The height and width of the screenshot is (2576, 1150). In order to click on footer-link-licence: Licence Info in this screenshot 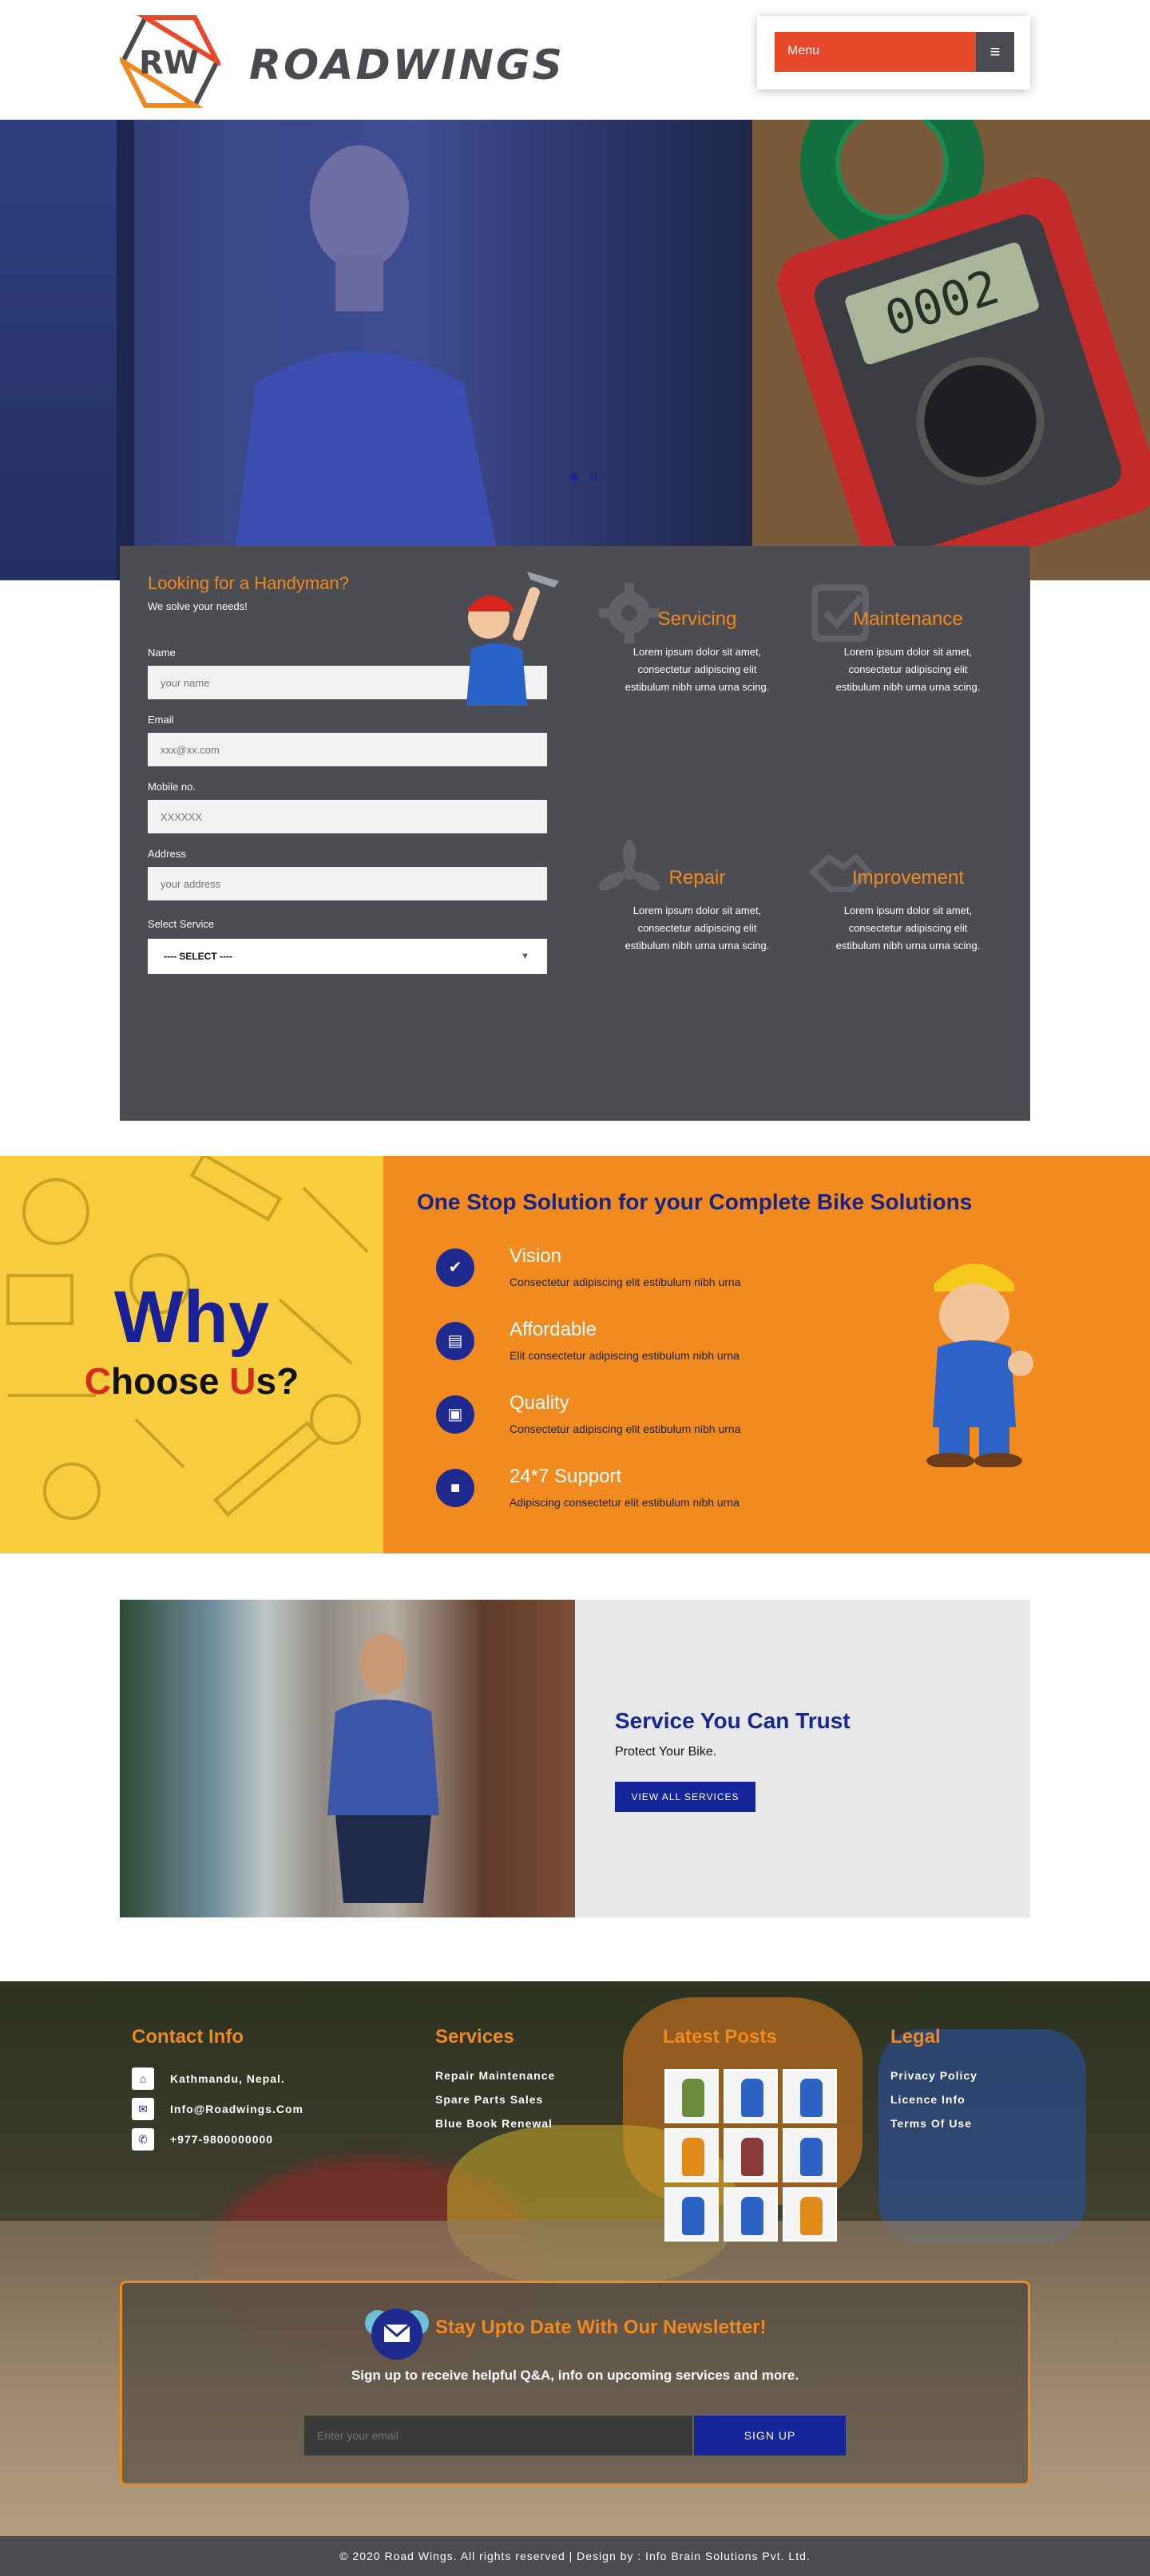, I will do `click(928, 2100)`.